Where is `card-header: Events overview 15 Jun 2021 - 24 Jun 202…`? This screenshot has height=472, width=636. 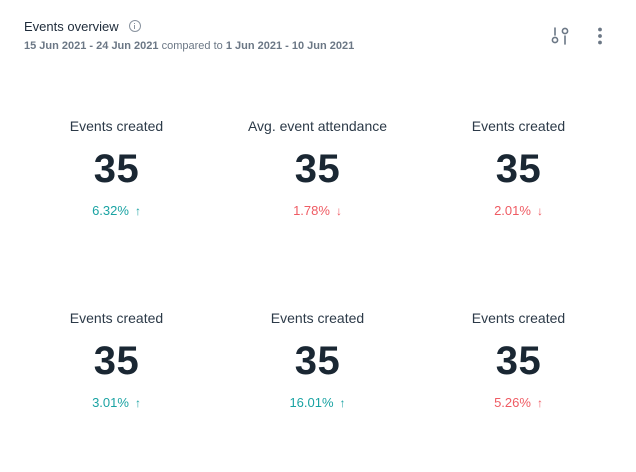
card-header: Events overview 15 Jun 2021 - 24 Jun 202… is located at coordinates (189, 34).